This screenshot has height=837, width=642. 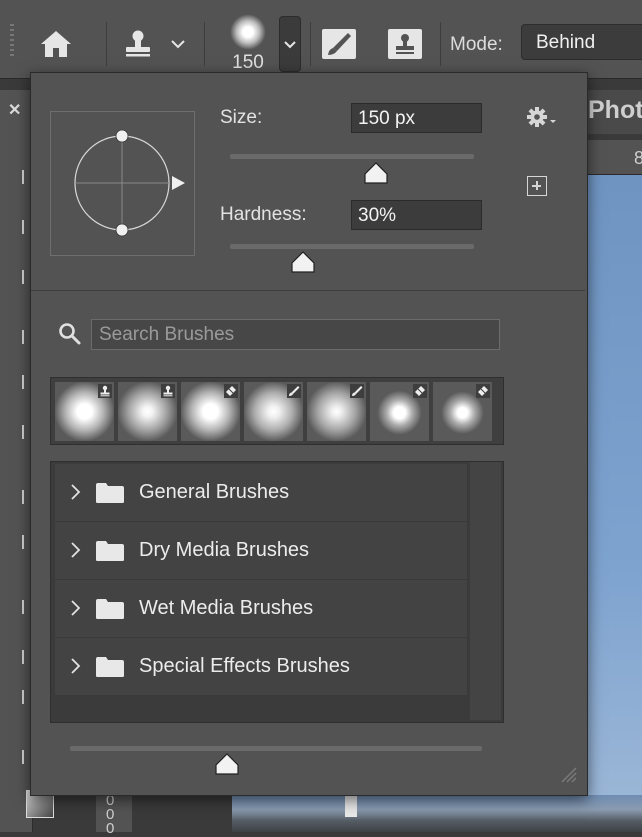 I want to click on document-canvas, so click(x=614, y=503).